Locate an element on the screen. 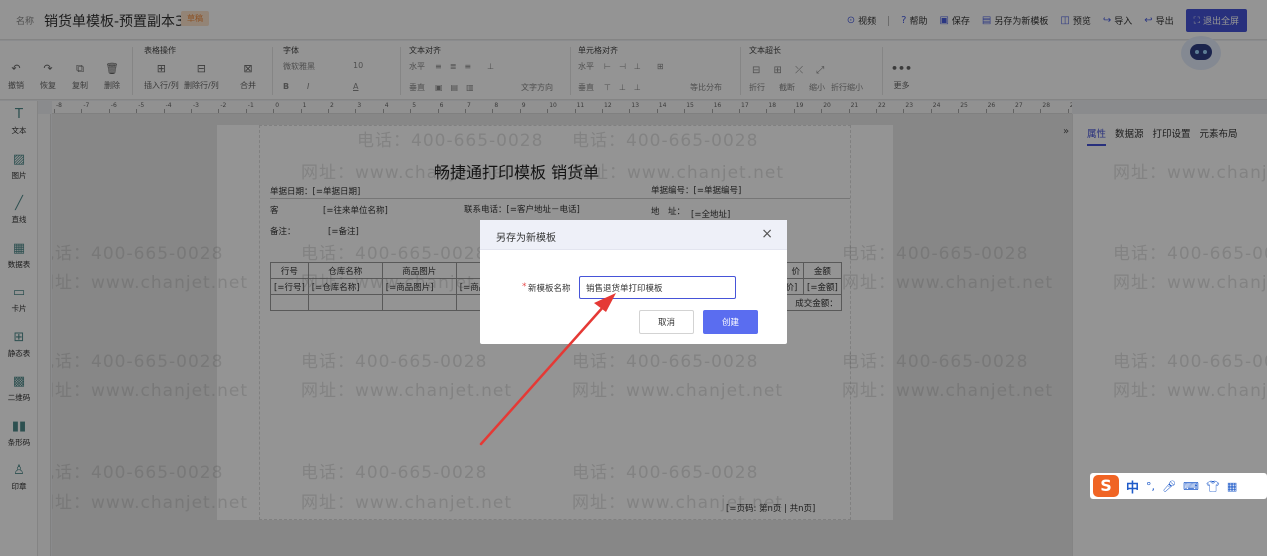 The image size is (1267, 556). shirt-icon: 👕︎ is located at coordinates (1213, 486).